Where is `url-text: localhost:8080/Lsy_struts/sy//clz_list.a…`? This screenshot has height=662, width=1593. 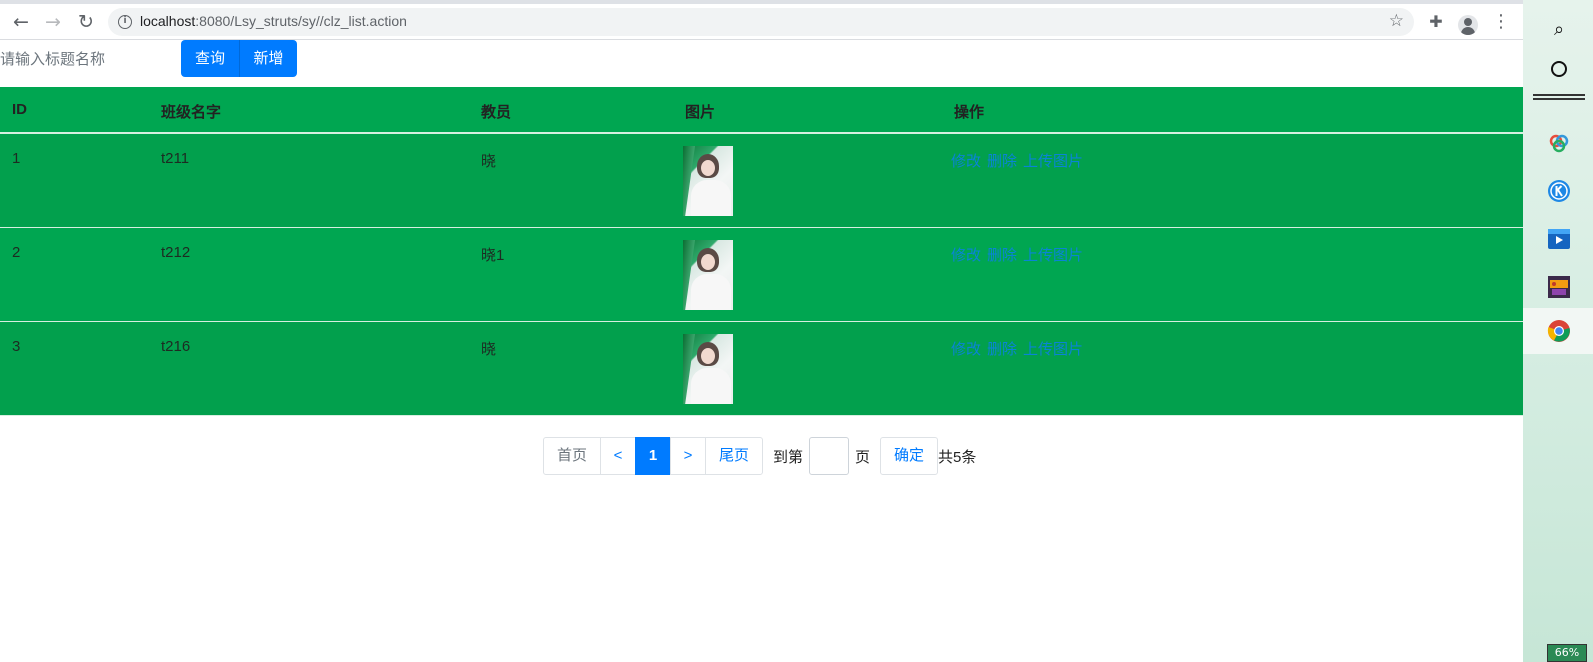
url-text: localhost:8080/Lsy_struts/sy//clz_list.a… is located at coordinates (273, 21).